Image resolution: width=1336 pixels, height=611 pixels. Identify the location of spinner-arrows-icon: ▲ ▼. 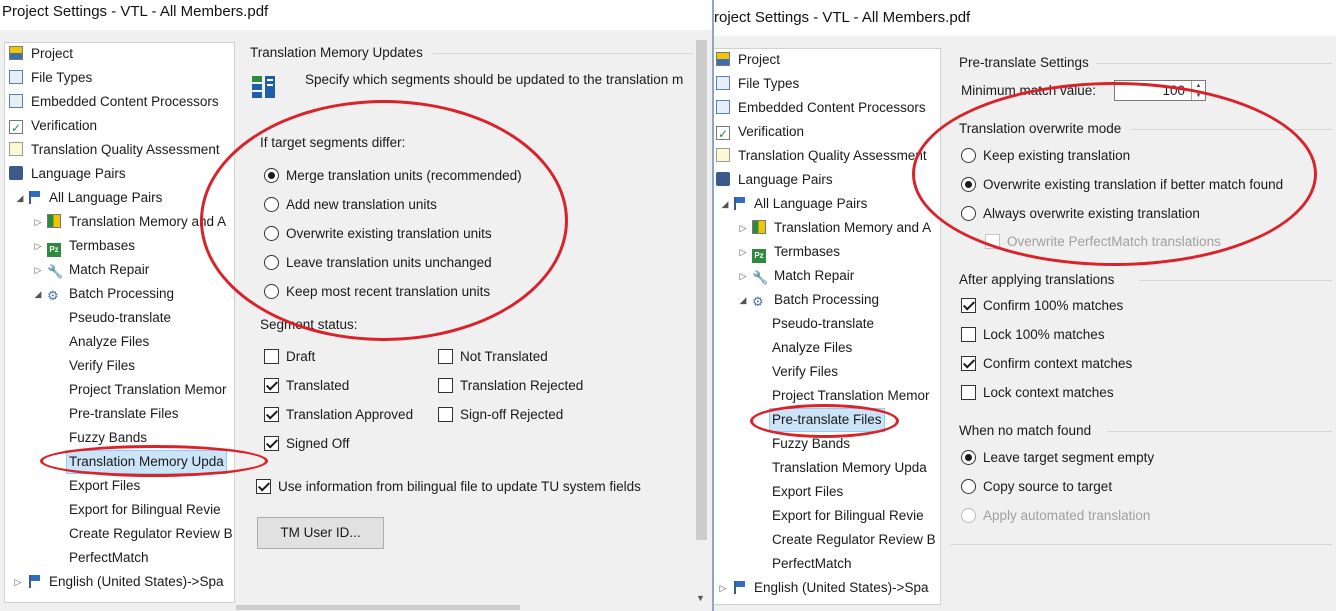
(1198, 90).